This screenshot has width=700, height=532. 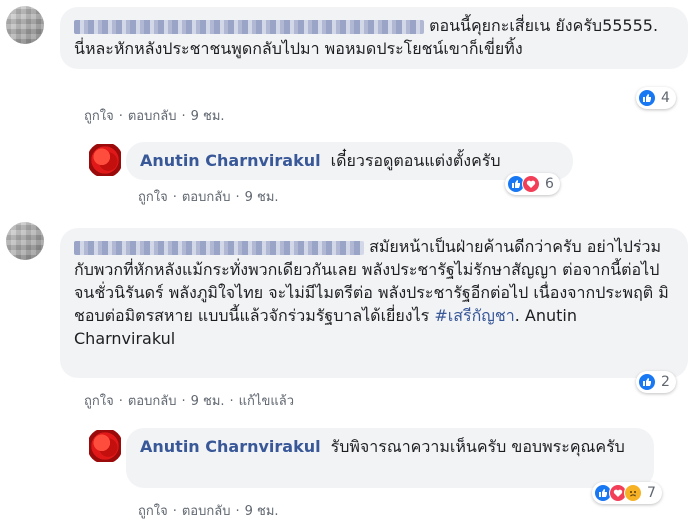 What do you see at coordinates (266, 401) in the screenshot?
I see `edited-label: แก้ไขแล้ว` at bounding box center [266, 401].